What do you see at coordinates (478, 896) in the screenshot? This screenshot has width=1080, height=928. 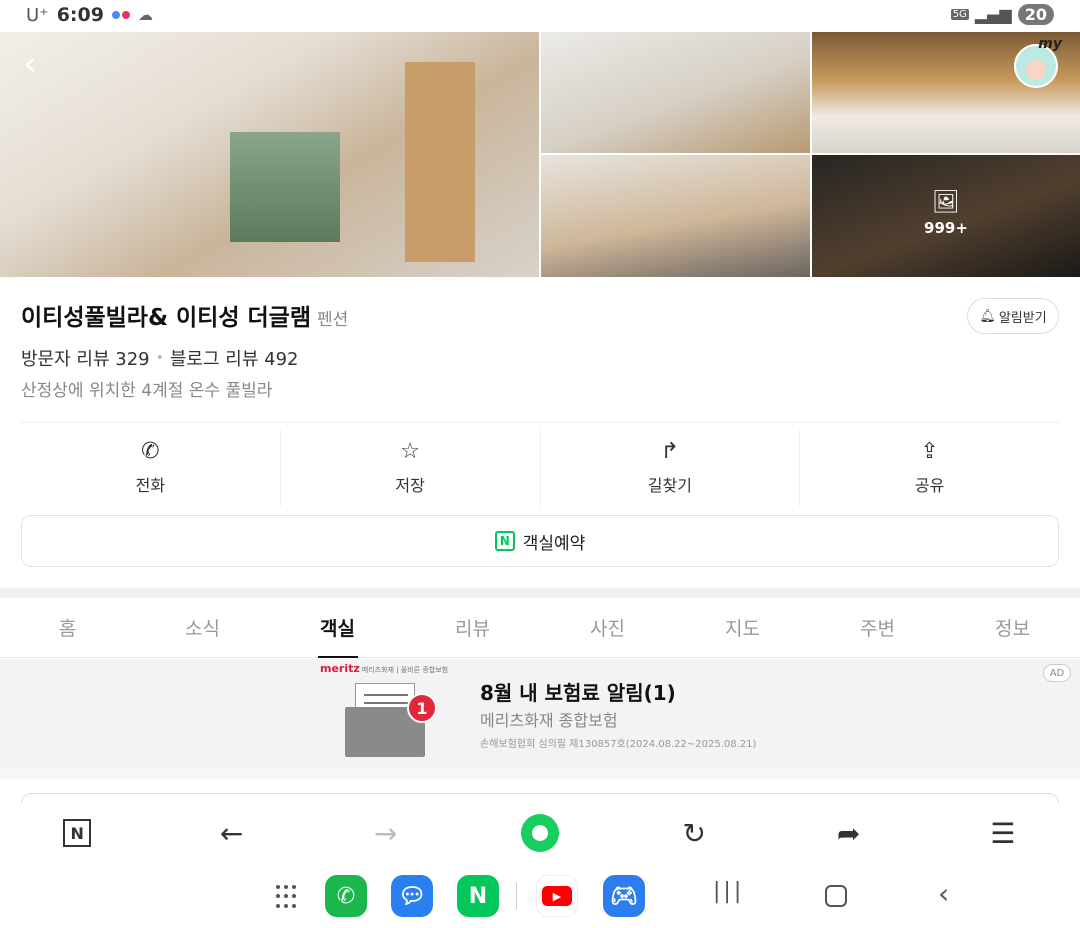 I see `naver-app-icon: N` at bounding box center [478, 896].